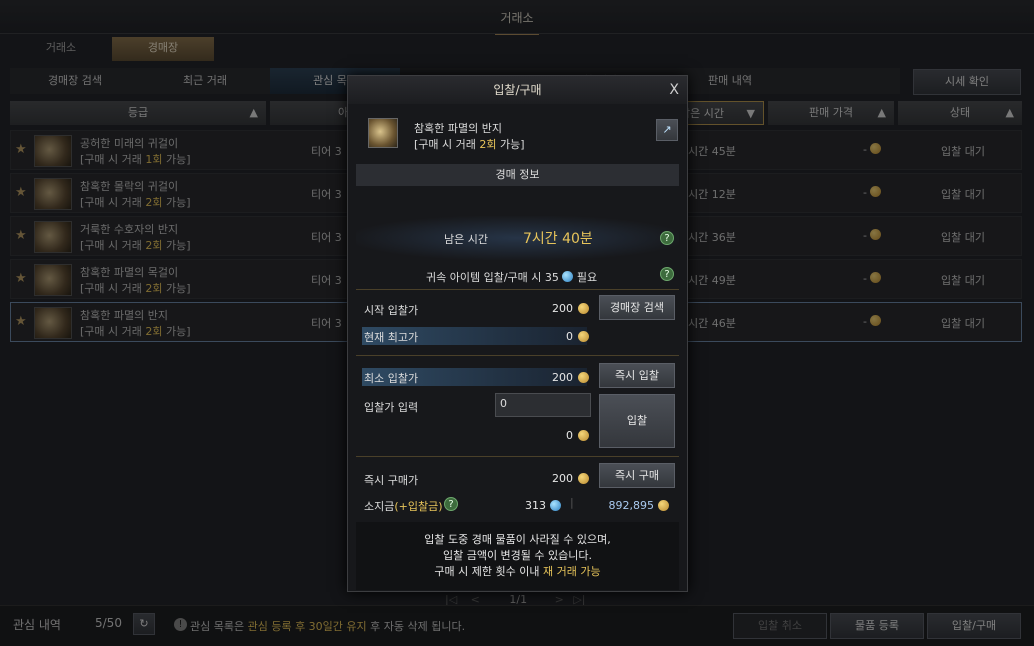 The height and width of the screenshot is (646, 1034). Describe the element at coordinates (569, 336) in the screenshot. I see `current-max-value: 0` at that location.